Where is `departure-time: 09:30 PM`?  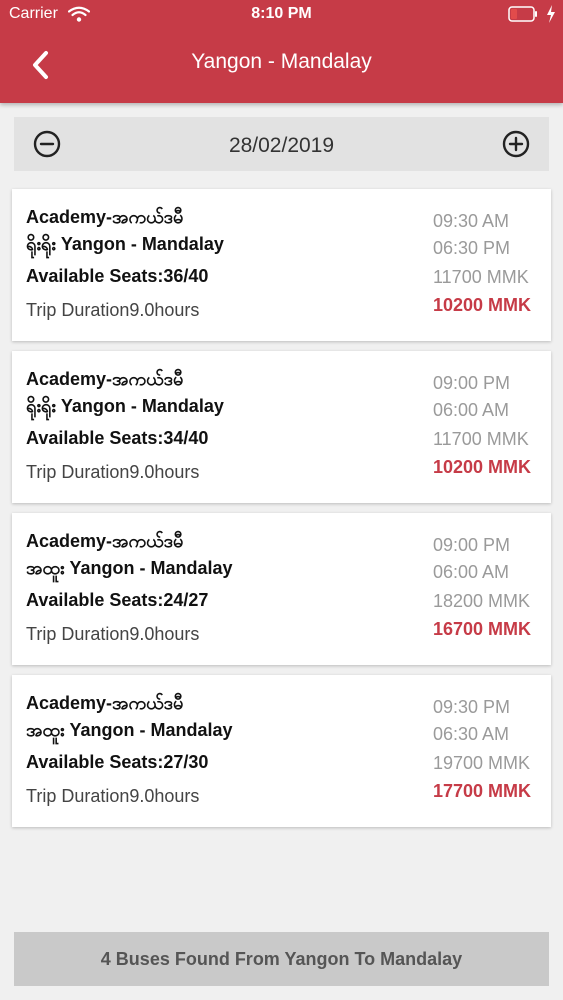 departure-time: 09:30 PM is located at coordinates (472, 707).